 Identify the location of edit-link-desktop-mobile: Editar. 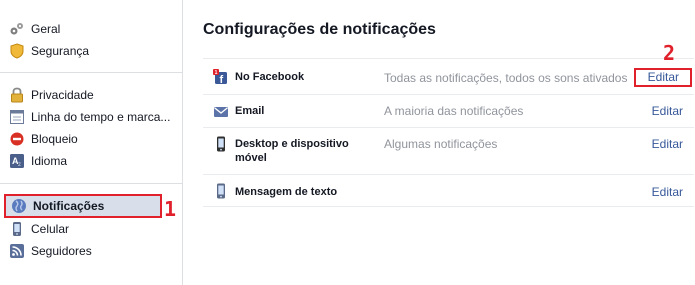
(667, 144).